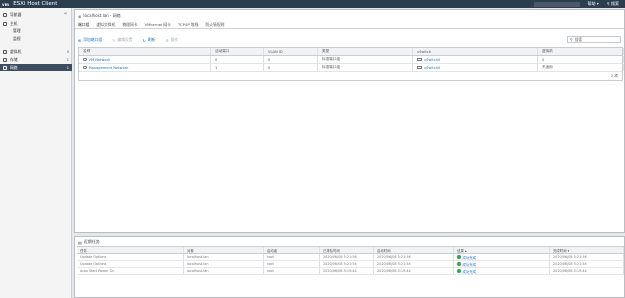  Describe the element at coordinates (5, 59) in the screenshot. I see `storage-icon` at that location.